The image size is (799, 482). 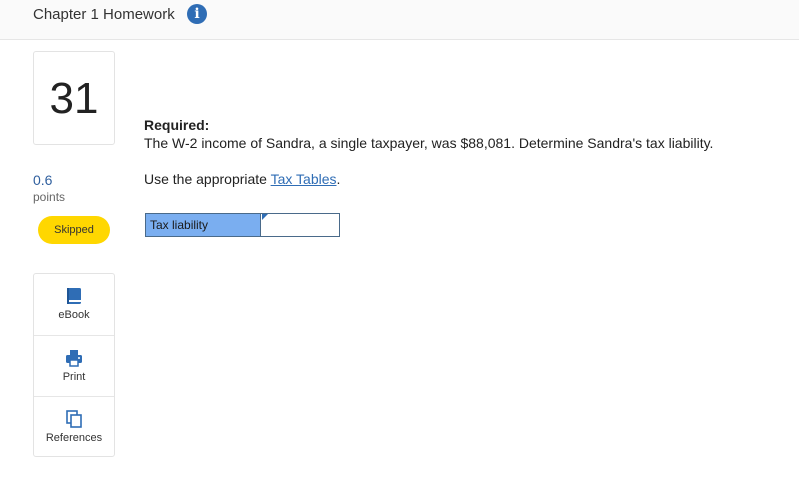 I want to click on tools-panel: eBook Print References, so click(x=74, y=365).